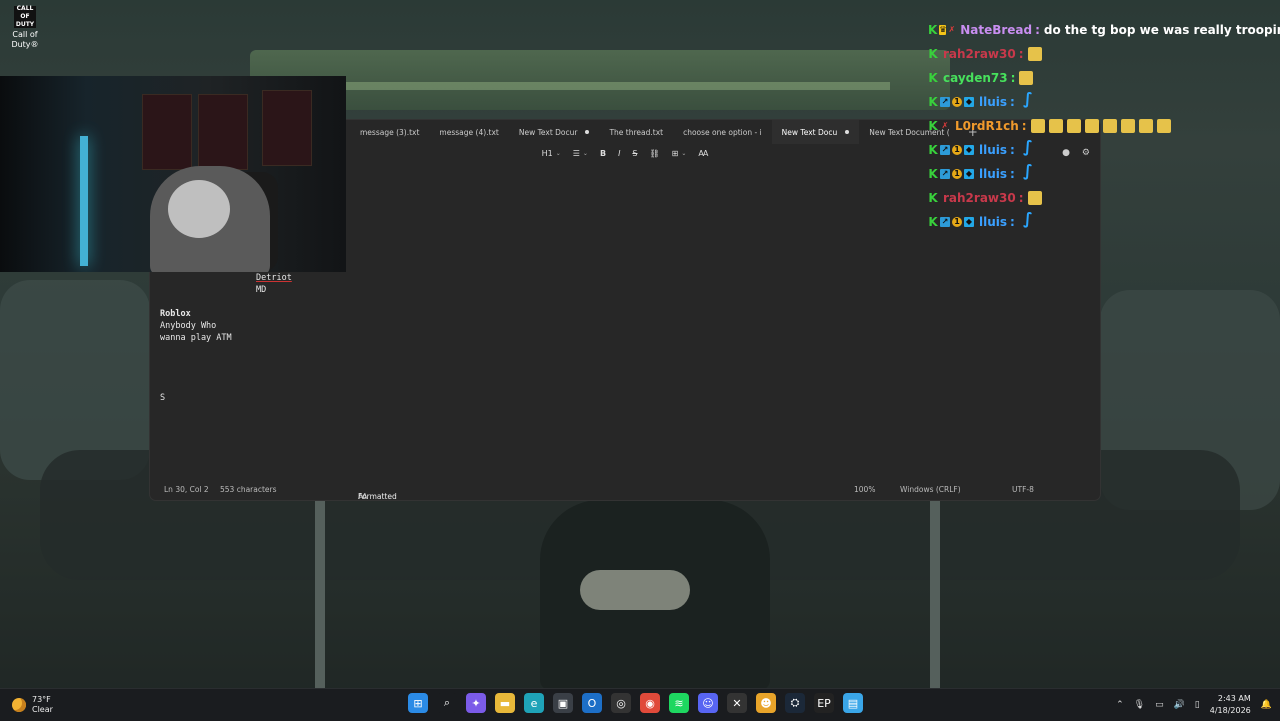  What do you see at coordinates (679, 703) in the screenshot?
I see `spotify-icon: ≋` at bounding box center [679, 703].